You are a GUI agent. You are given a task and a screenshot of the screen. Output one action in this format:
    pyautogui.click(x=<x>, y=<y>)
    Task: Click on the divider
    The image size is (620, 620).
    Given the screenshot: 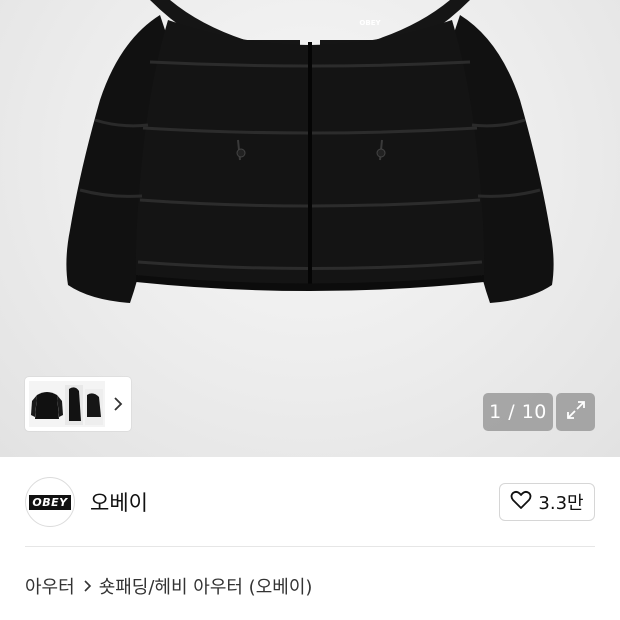 What is the action you would take?
    pyautogui.click(x=310, y=546)
    